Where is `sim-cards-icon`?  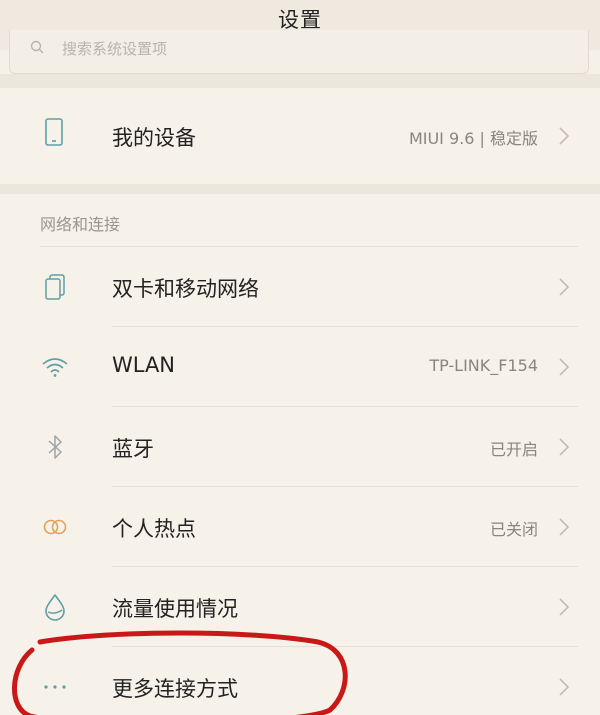 sim-cards-icon is located at coordinates (55, 287).